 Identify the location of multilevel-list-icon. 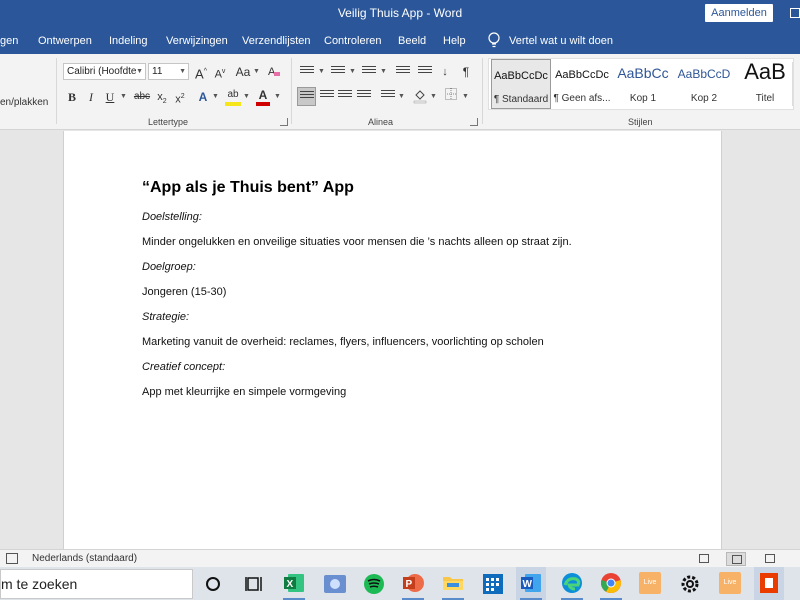
(369, 72).